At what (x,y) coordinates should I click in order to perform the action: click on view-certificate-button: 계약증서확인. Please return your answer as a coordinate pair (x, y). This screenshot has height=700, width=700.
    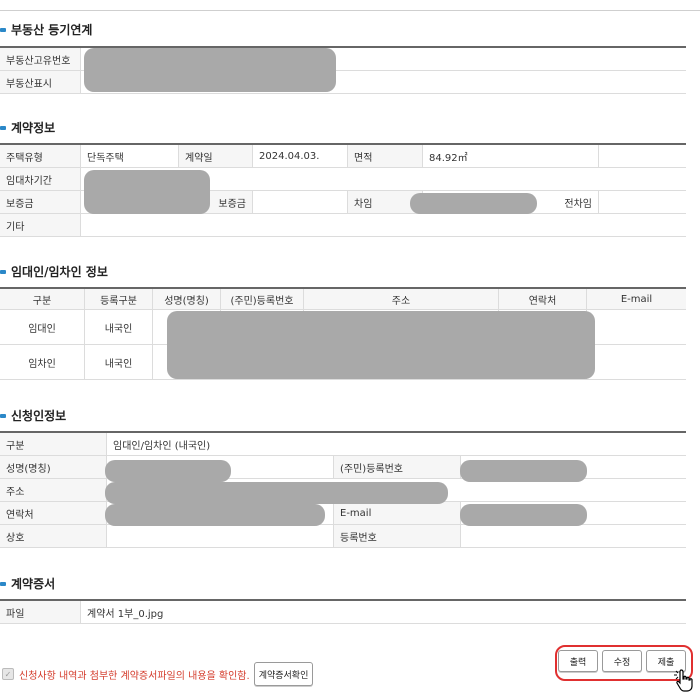
    Looking at the image, I should click on (283, 674).